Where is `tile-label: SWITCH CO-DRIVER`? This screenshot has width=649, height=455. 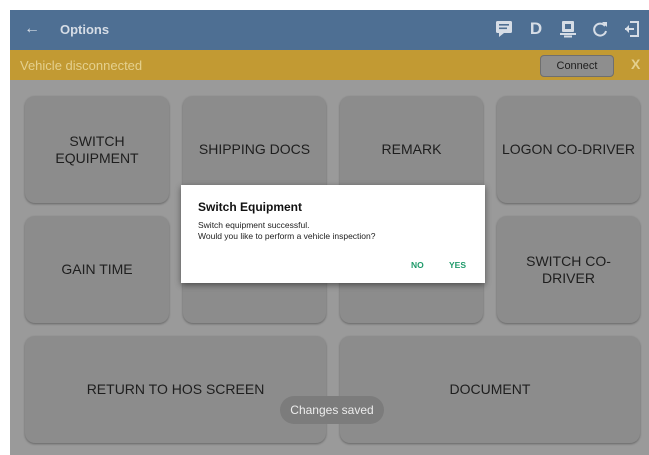
tile-label: SWITCH CO-DRIVER is located at coordinates (568, 269).